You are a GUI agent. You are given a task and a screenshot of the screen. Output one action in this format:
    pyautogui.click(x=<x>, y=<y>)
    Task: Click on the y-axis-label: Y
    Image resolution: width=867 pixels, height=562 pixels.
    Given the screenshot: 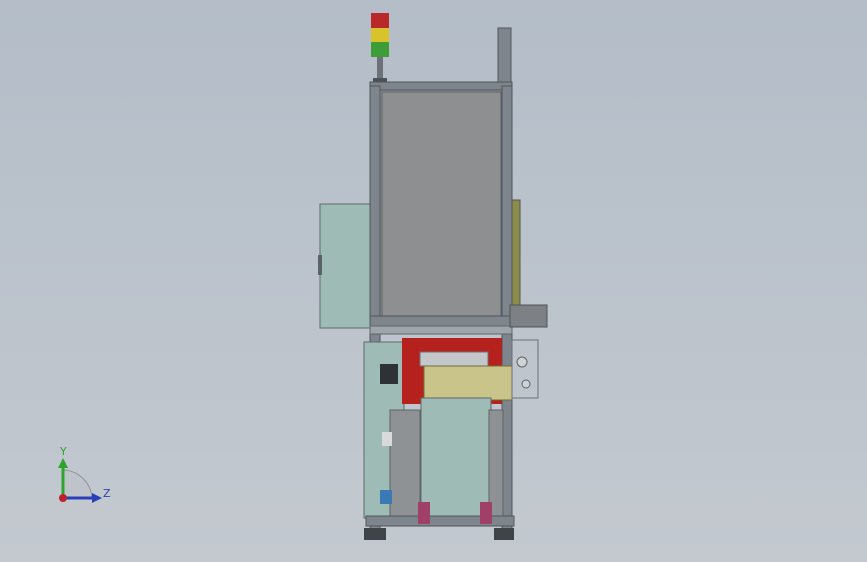 What is the action you would take?
    pyautogui.click(x=63, y=451)
    